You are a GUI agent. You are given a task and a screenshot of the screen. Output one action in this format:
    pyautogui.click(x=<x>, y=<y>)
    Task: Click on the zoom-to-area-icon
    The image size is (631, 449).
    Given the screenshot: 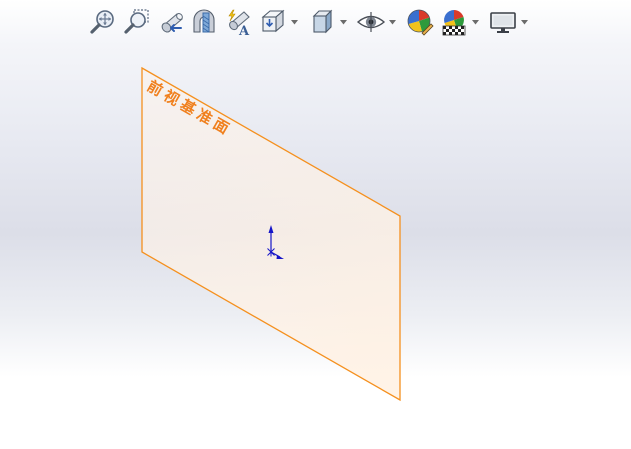 What is the action you would take?
    pyautogui.click(x=136, y=21)
    